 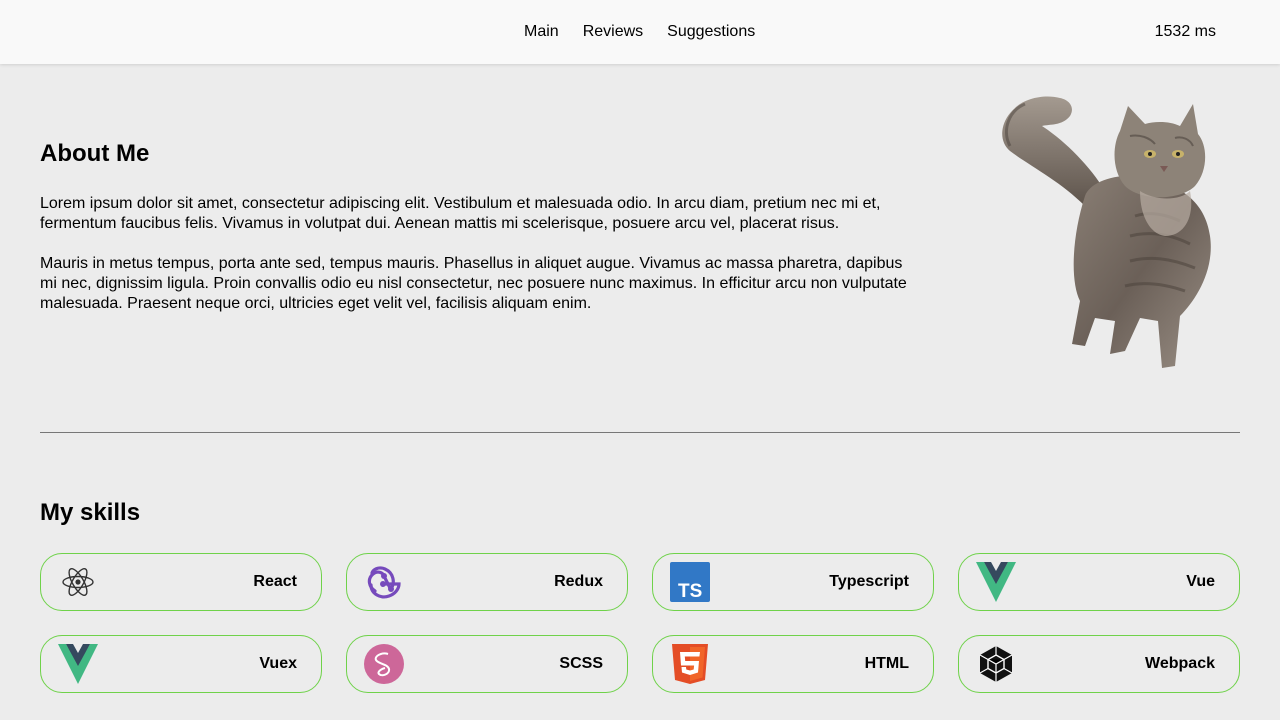 I want to click on about-title: About Me, so click(x=95, y=153).